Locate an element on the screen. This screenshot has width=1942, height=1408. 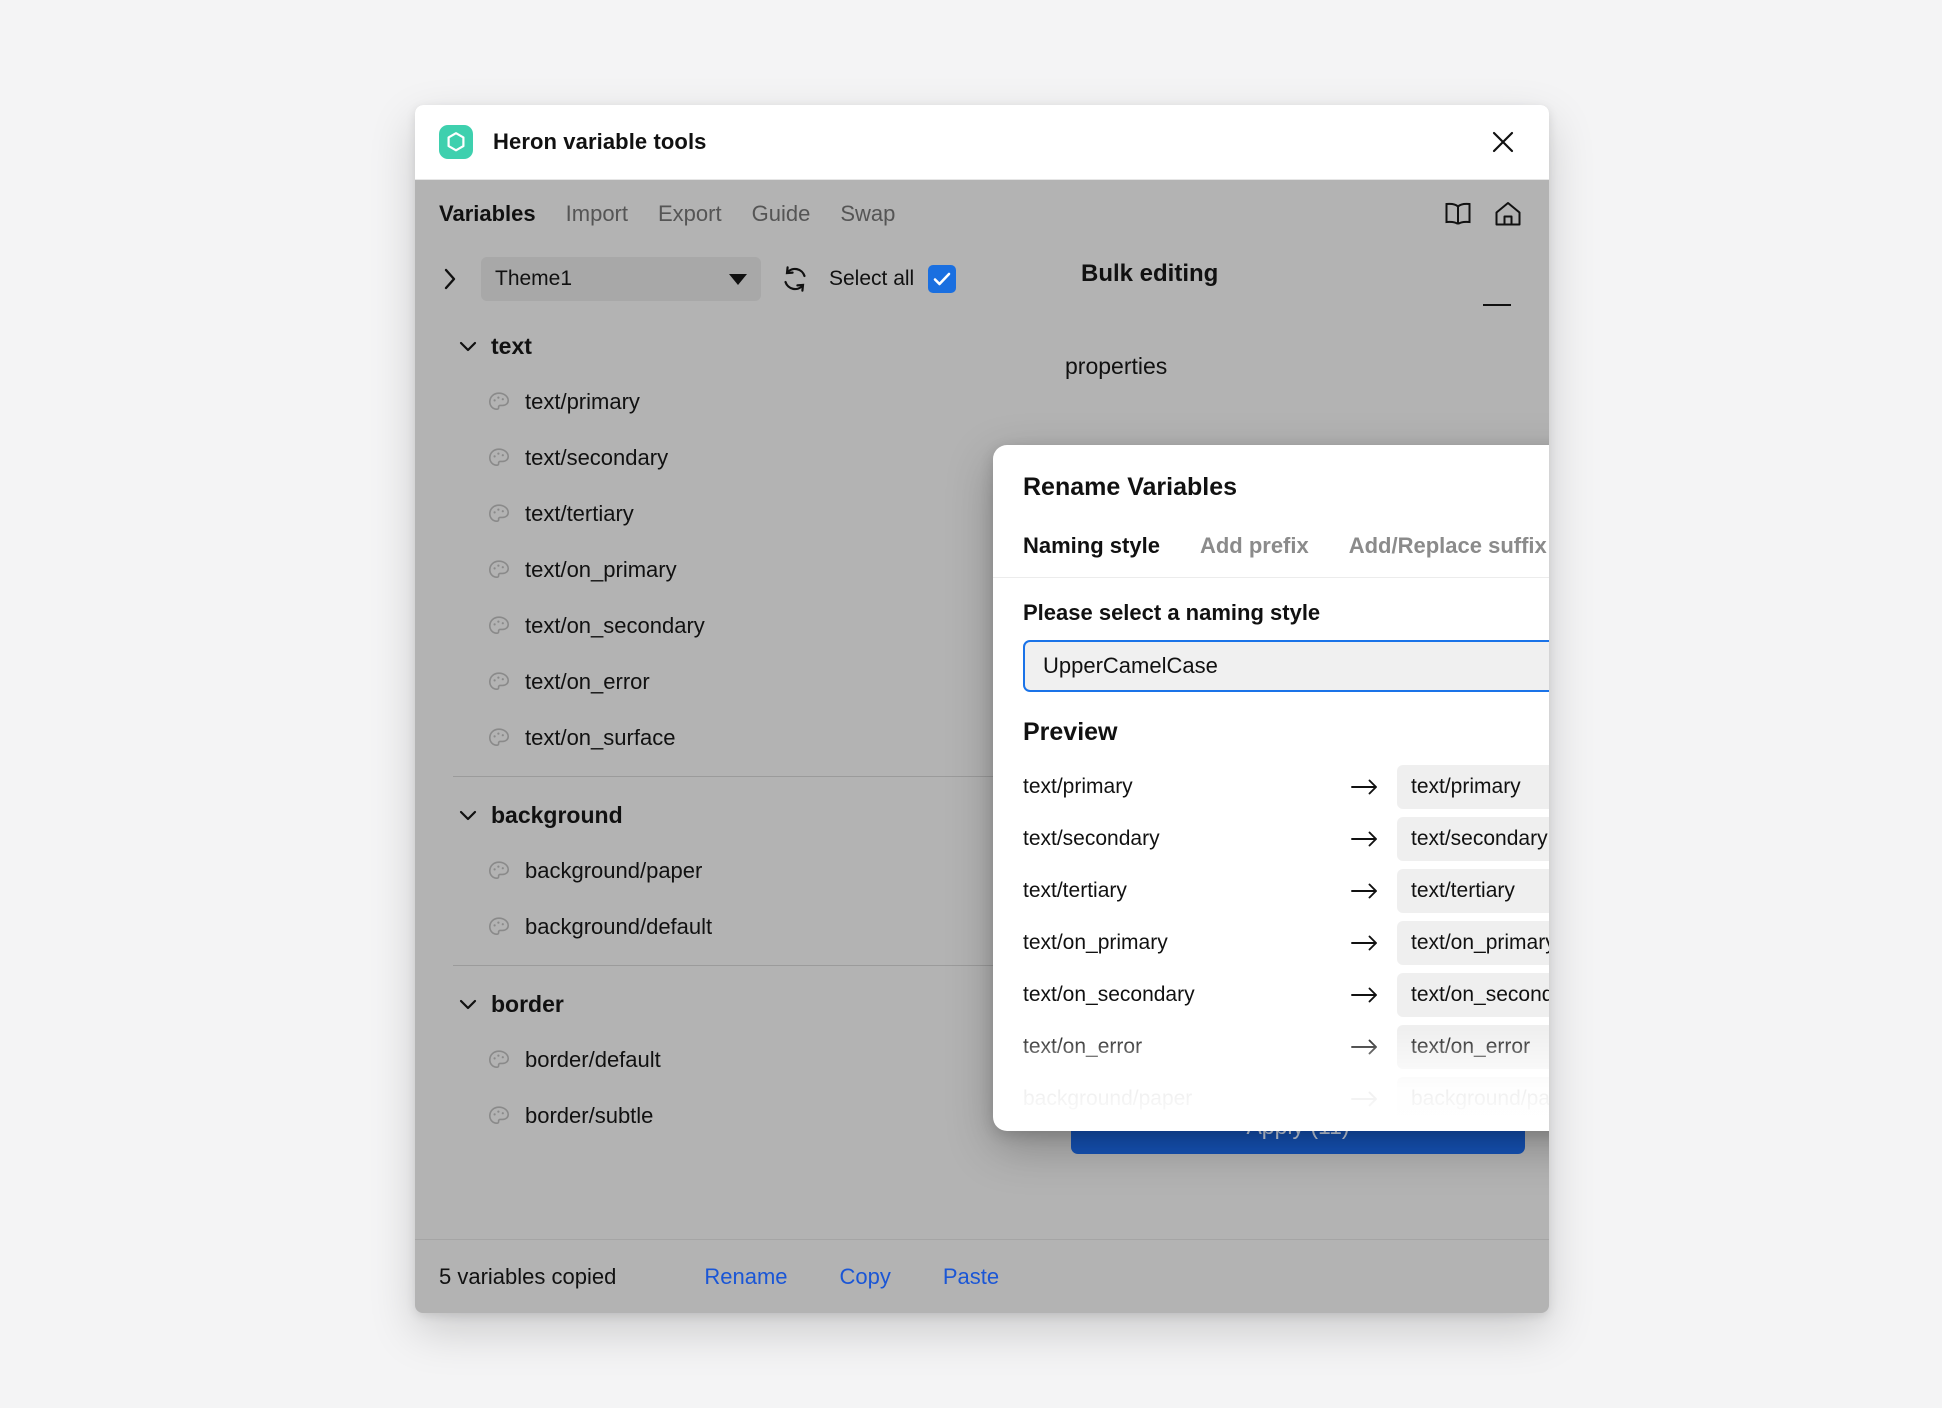
tree-divider is located at coordinates (735, 965).